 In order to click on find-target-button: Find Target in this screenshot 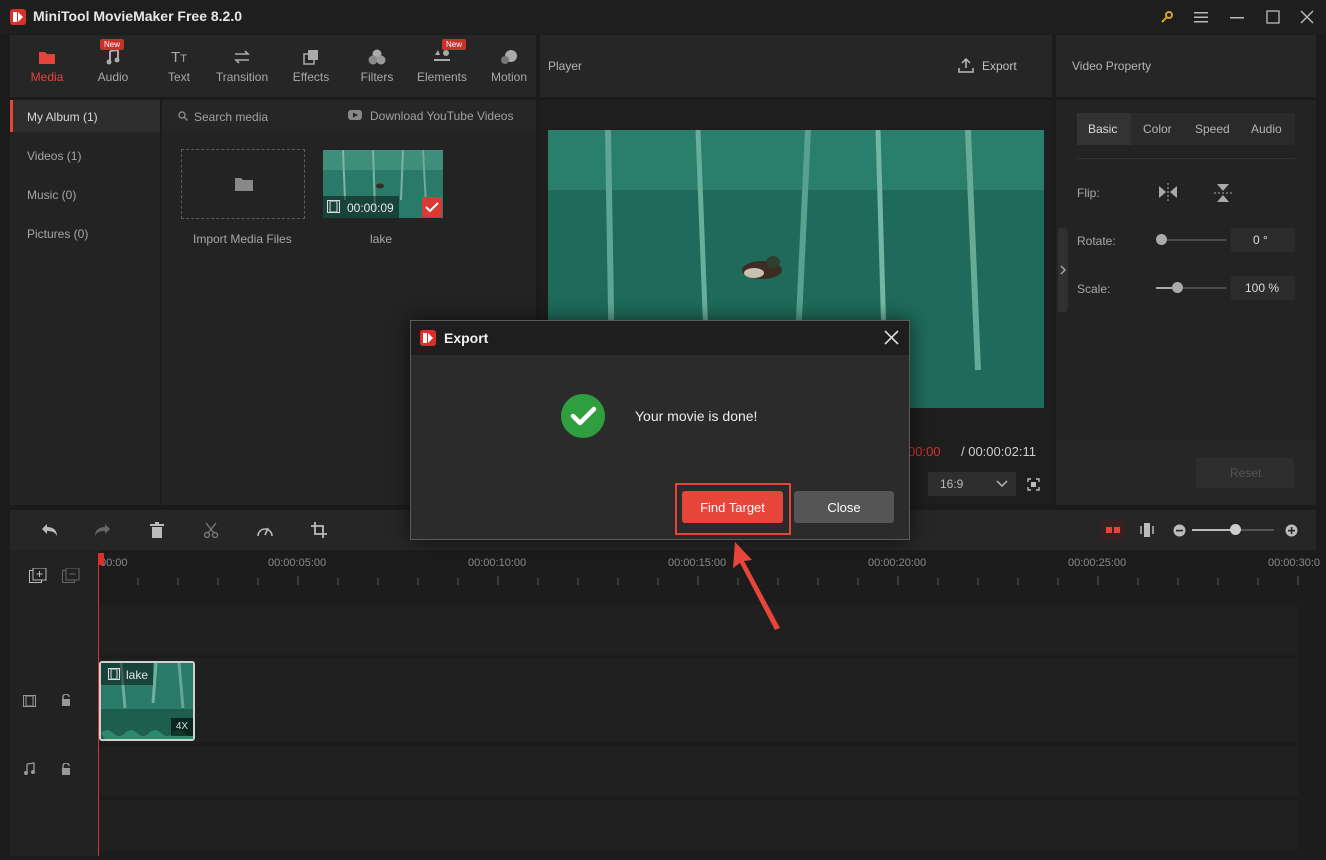, I will do `click(732, 507)`.